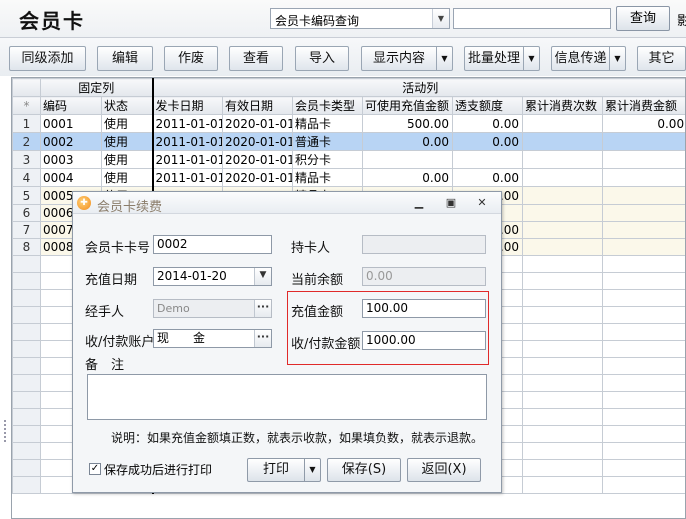 The height and width of the screenshot is (519, 686). What do you see at coordinates (47, 58) in the screenshot?
I see `same-level-add-button: 同级添加` at bounding box center [47, 58].